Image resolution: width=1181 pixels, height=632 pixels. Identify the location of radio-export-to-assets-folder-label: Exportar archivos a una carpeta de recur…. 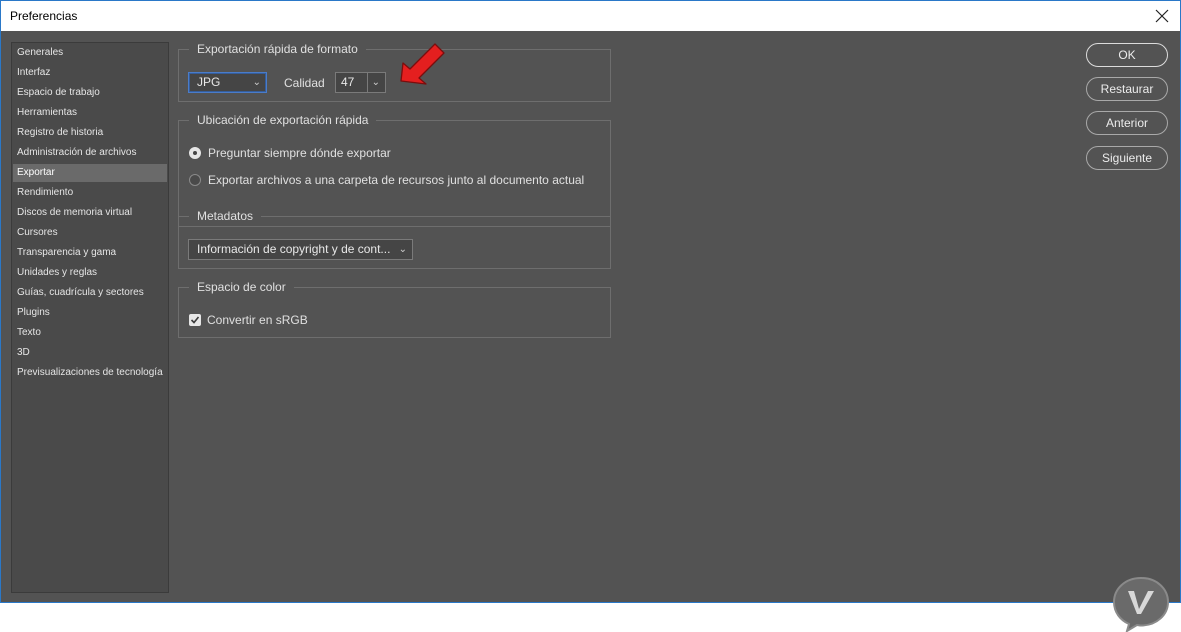
(396, 180).